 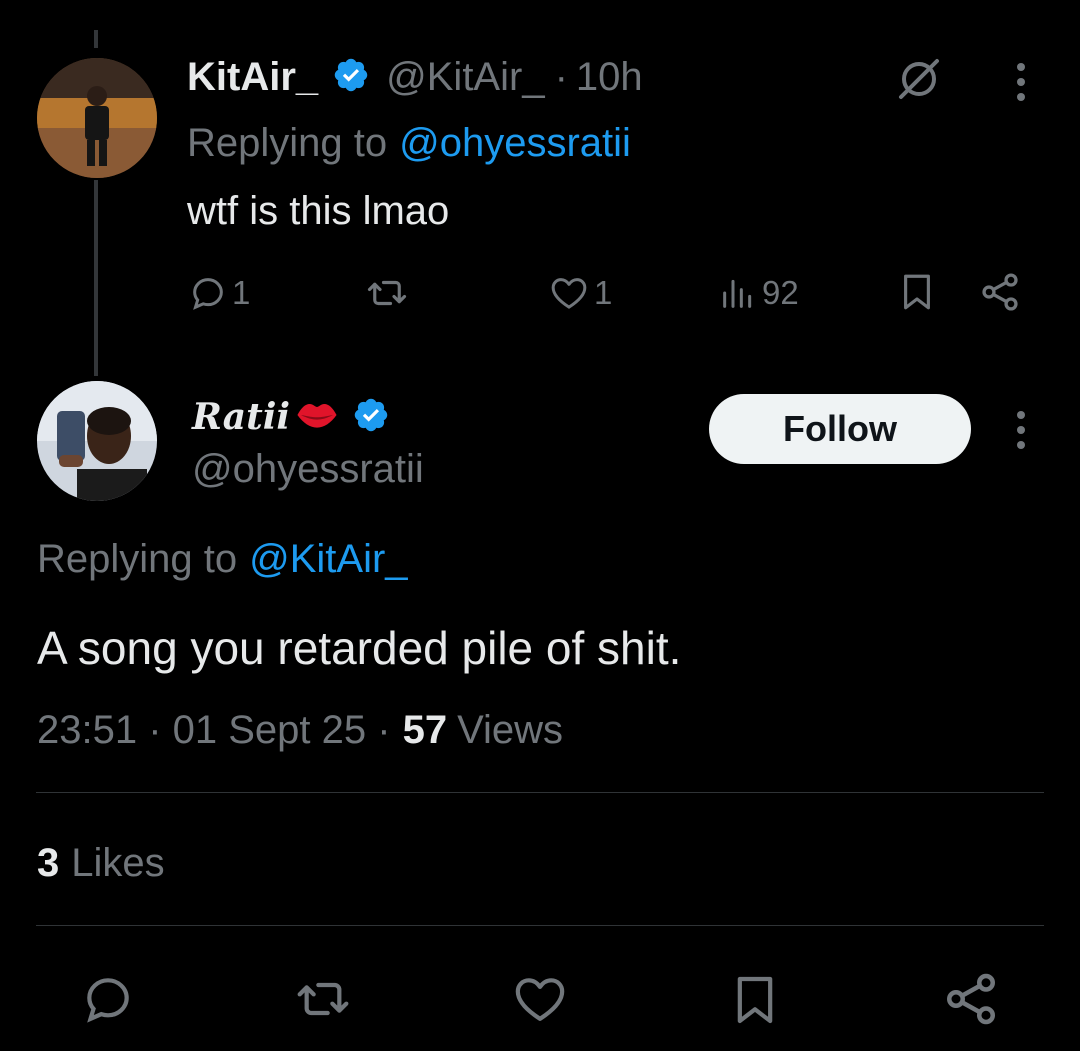 I want to click on author-name: KitAir_, so click(x=252, y=77).